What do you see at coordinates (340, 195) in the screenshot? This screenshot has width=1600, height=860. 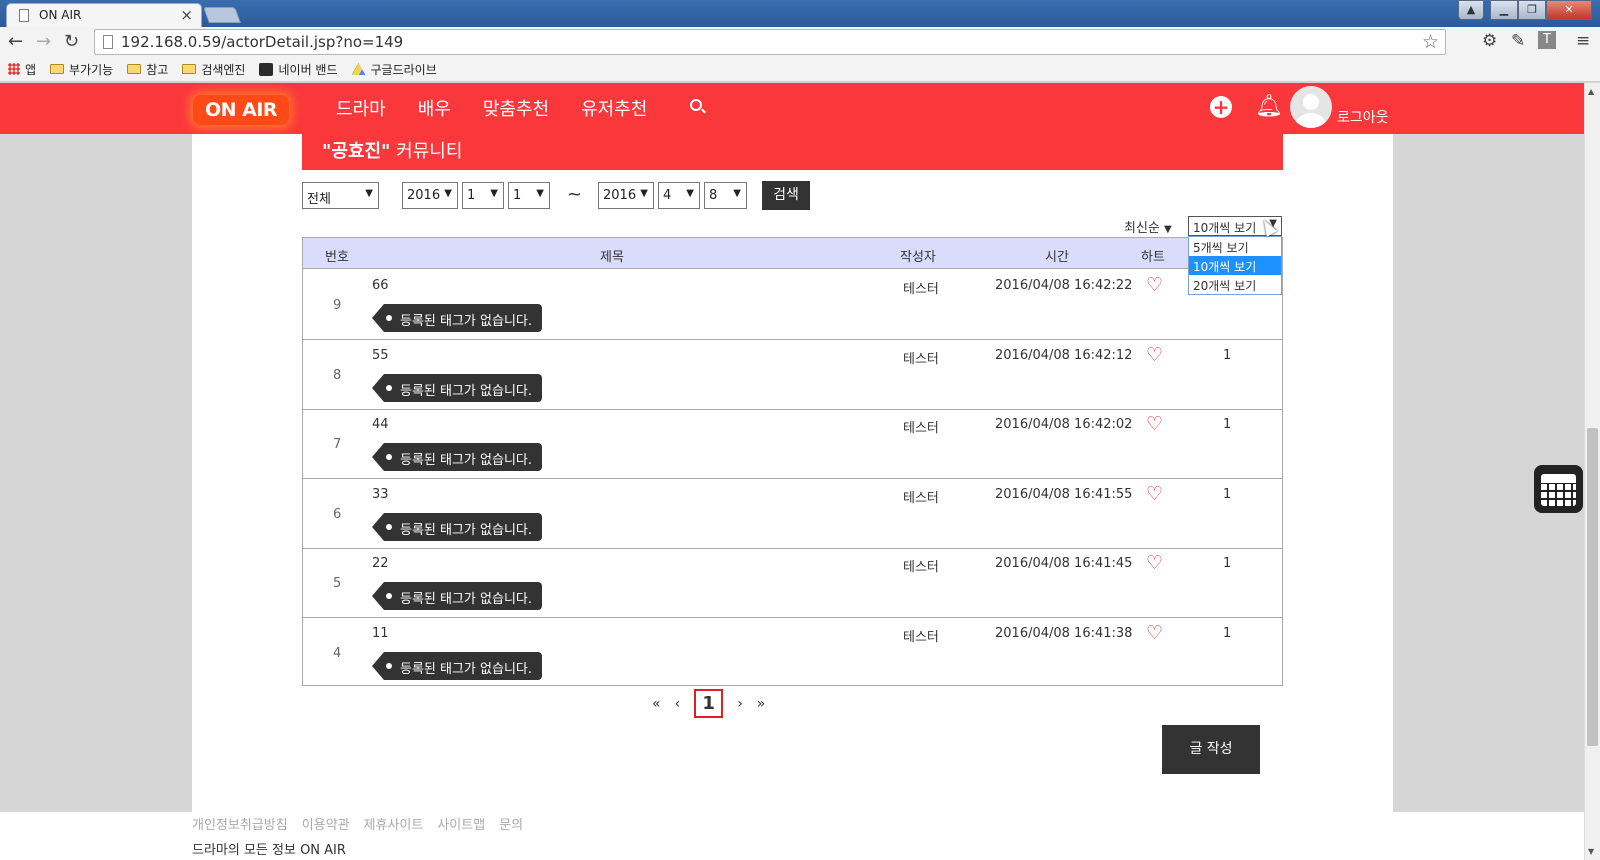 I see `category-select: 전체 ▼` at bounding box center [340, 195].